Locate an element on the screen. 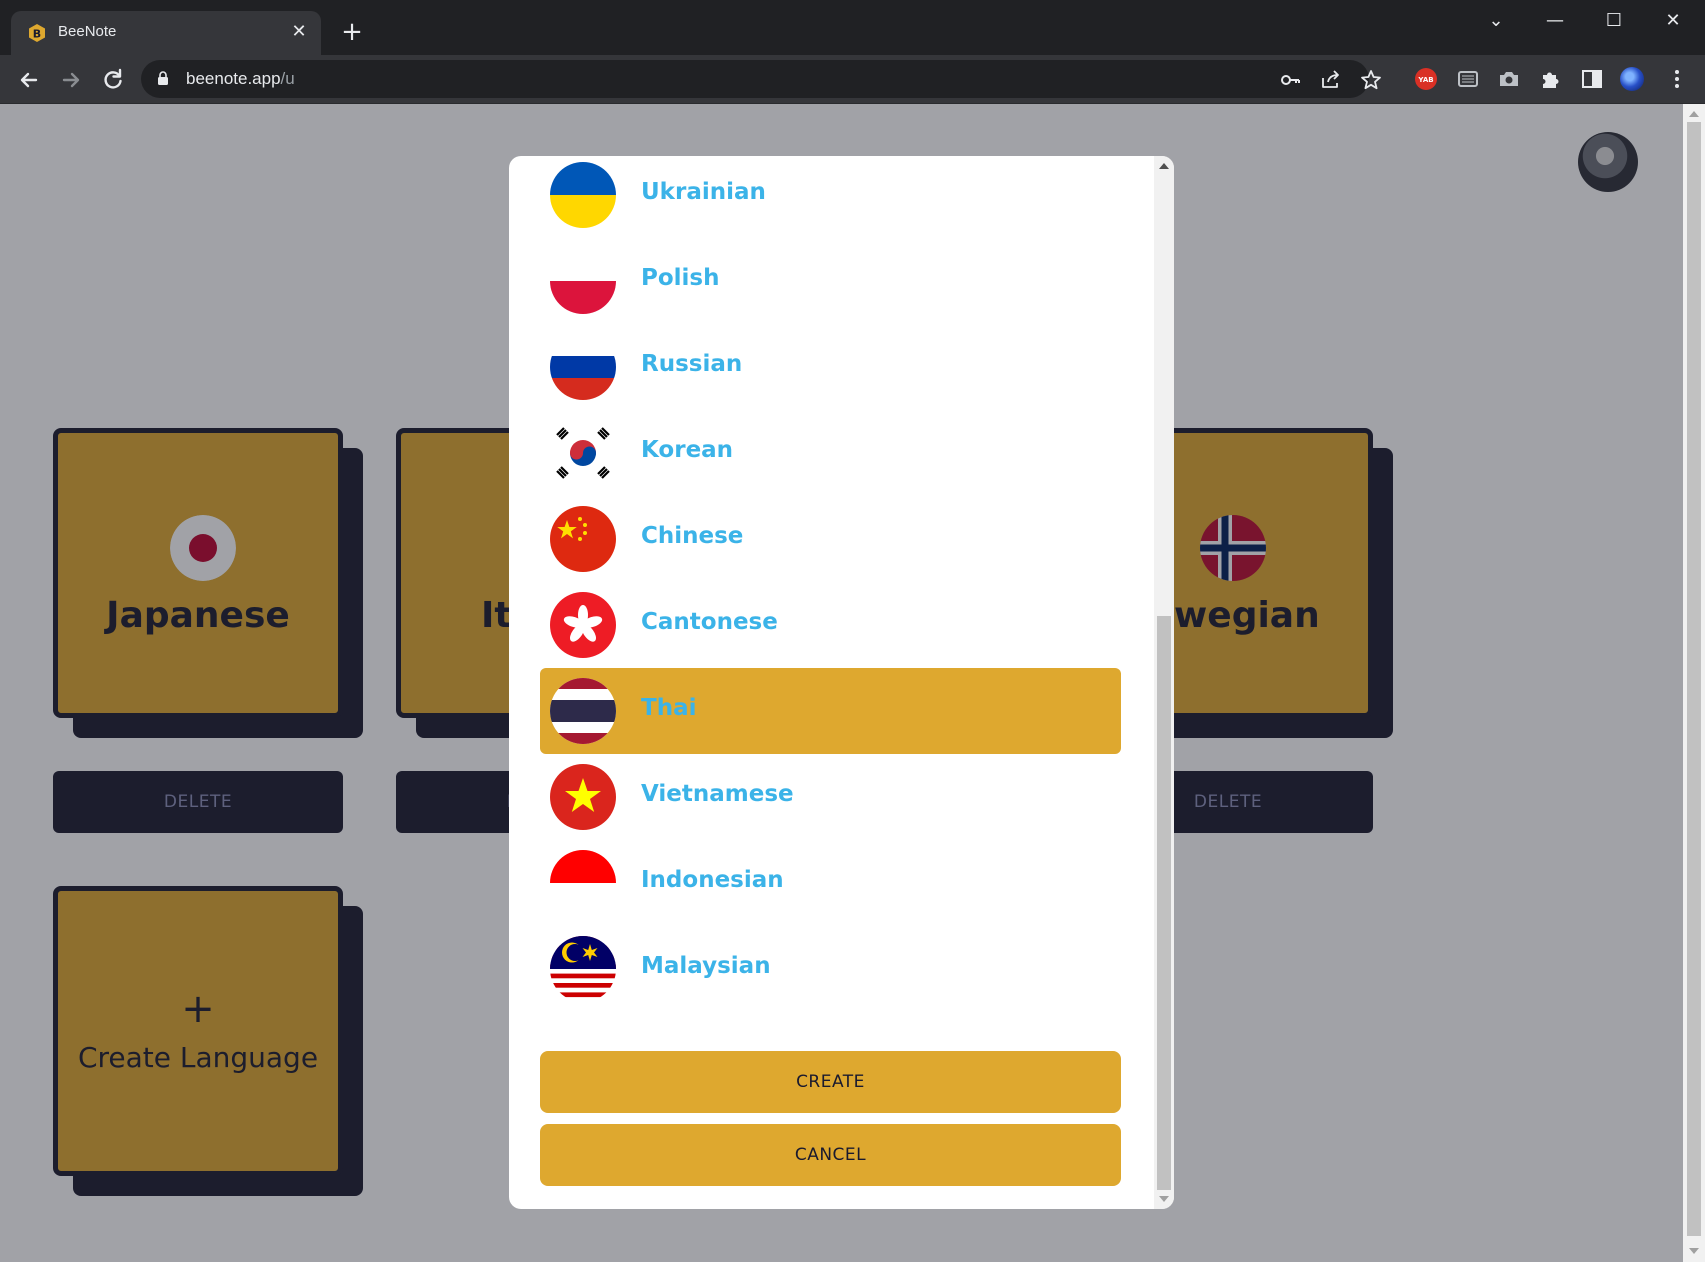 Image resolution: width=1705 pixels, height=1262 pixels. china-flag-icon is located at coordinates (583, 539).